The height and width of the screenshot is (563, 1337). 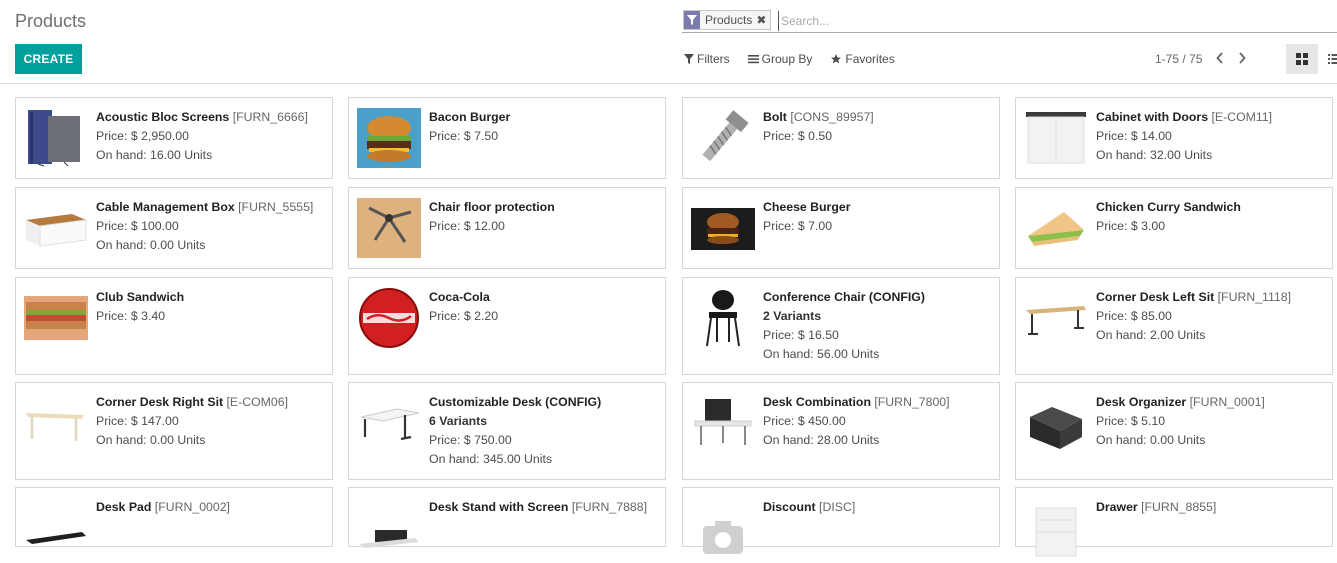 What do you see at coordinates (258, 402) in the screenshot?
I see `product-code: [E-COM06]` at bounding box center [258, 402].